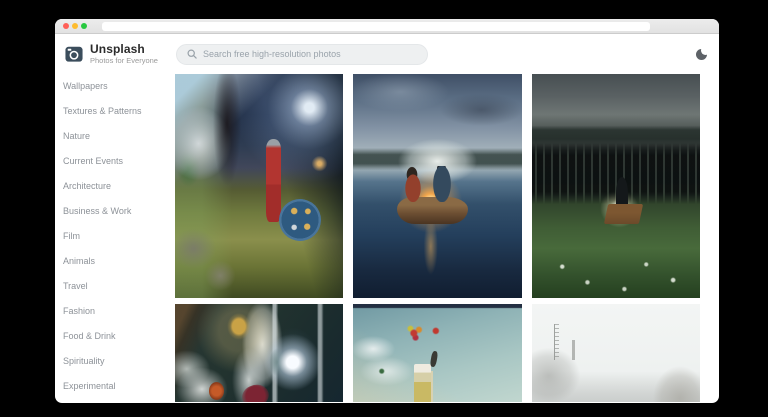  I want to click on unsplash-logo: Unsplash Photos for Everyone, so click(120, 54).